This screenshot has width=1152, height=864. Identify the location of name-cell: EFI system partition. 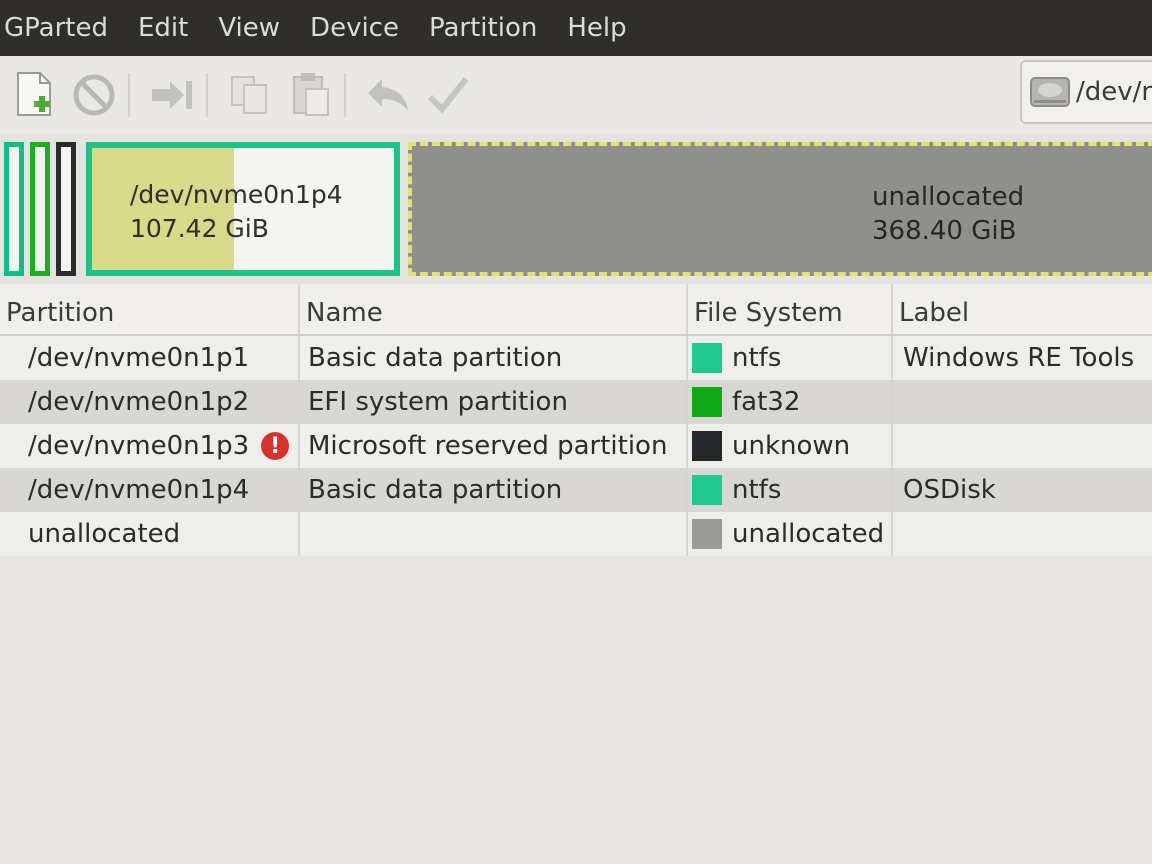
(494, 402).